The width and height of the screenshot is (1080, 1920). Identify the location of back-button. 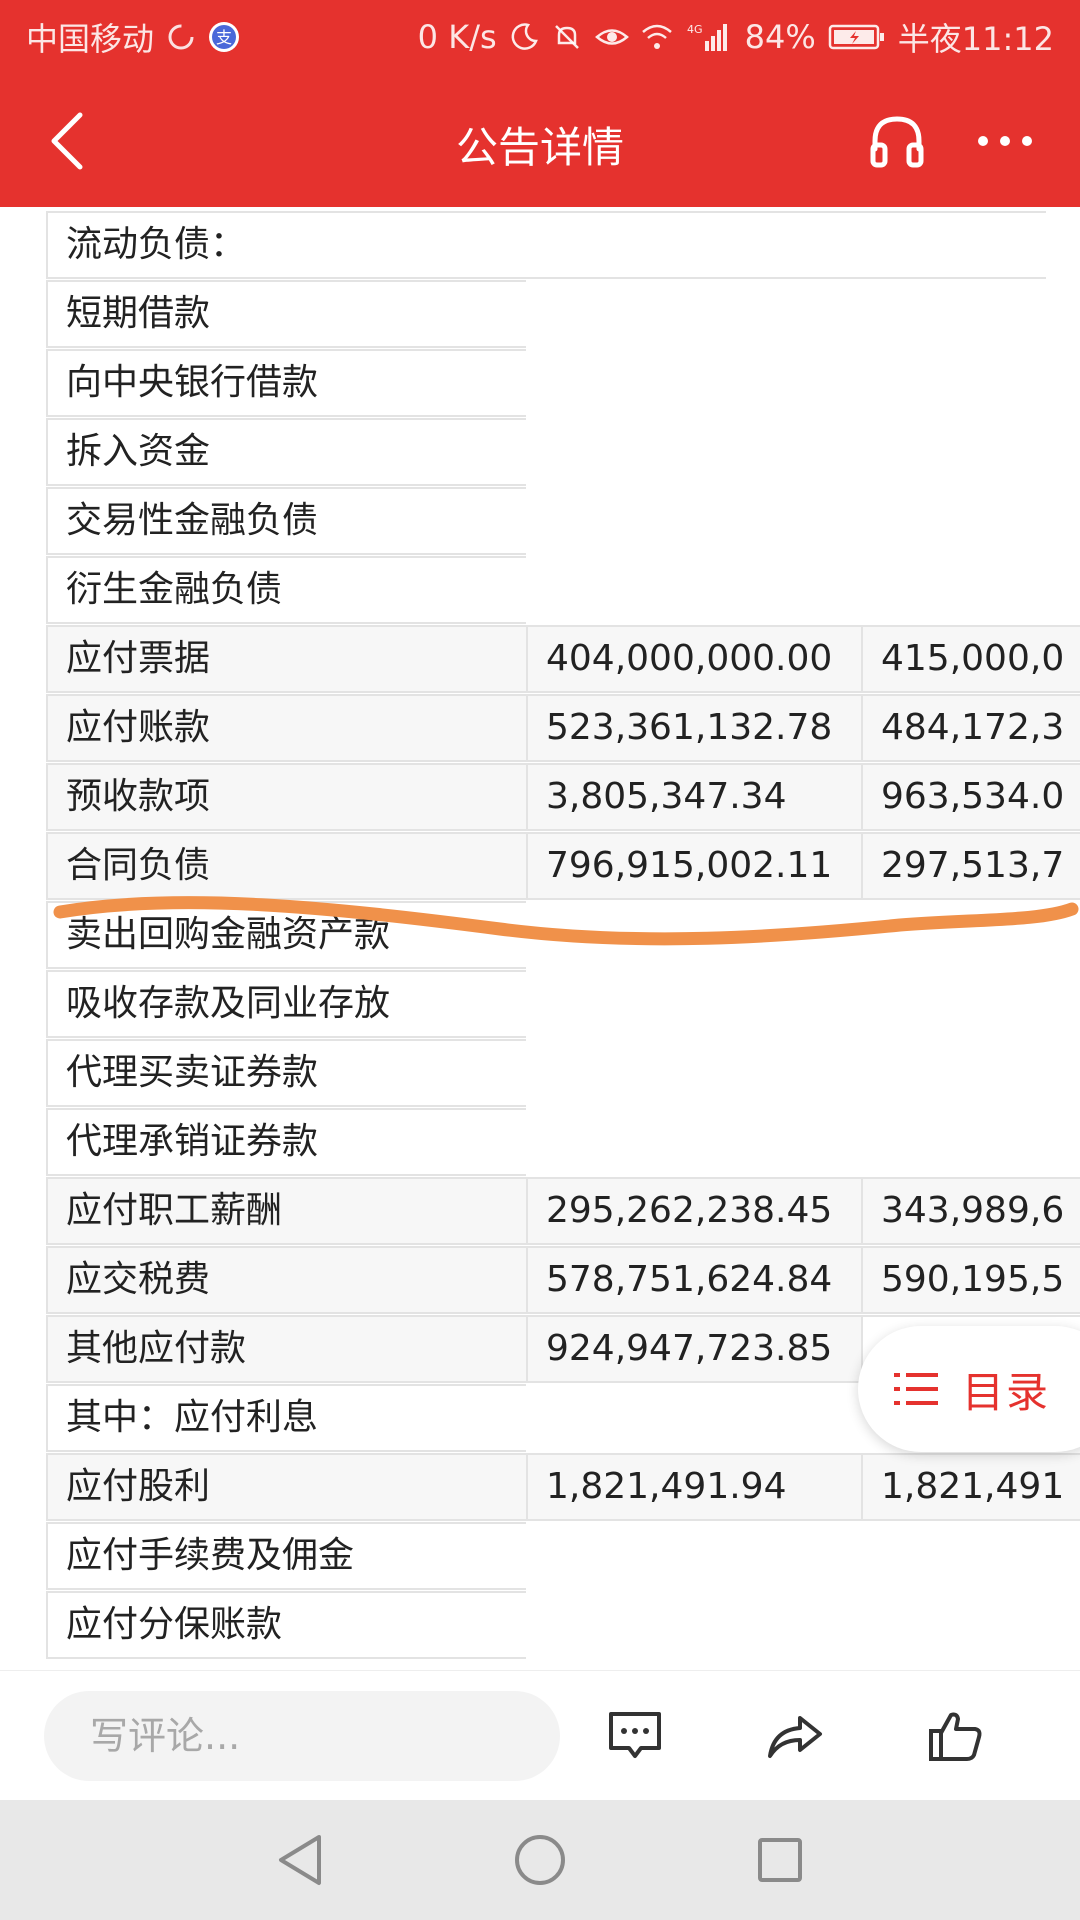
(68, 141).